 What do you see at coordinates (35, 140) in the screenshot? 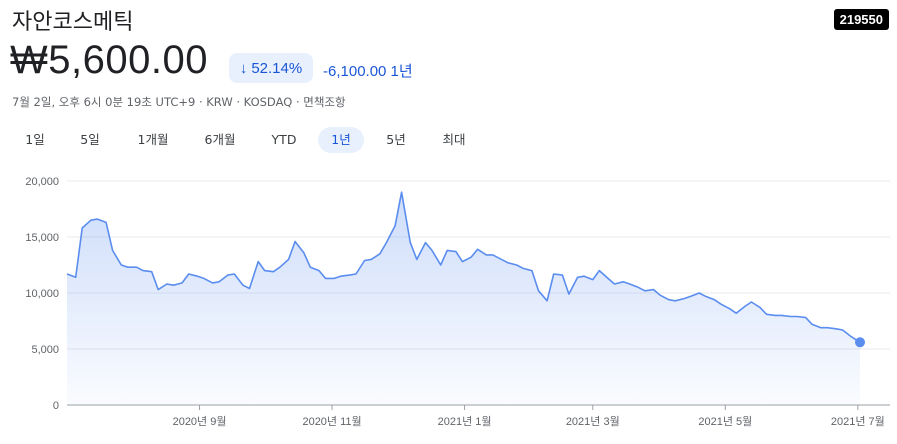
I see `range-tab-1d: 1일` at bounding box center [35, 140].